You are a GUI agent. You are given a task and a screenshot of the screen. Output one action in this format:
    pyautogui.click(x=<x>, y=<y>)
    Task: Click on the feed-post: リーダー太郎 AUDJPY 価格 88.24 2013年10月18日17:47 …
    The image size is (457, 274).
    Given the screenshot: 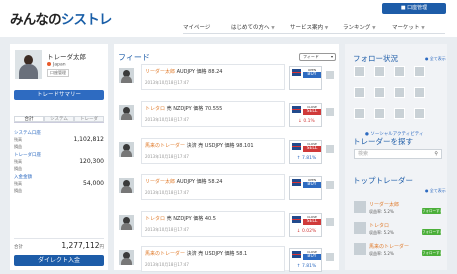 What is the action you would take?
    pyautogui.click(x=226, y=79)
    